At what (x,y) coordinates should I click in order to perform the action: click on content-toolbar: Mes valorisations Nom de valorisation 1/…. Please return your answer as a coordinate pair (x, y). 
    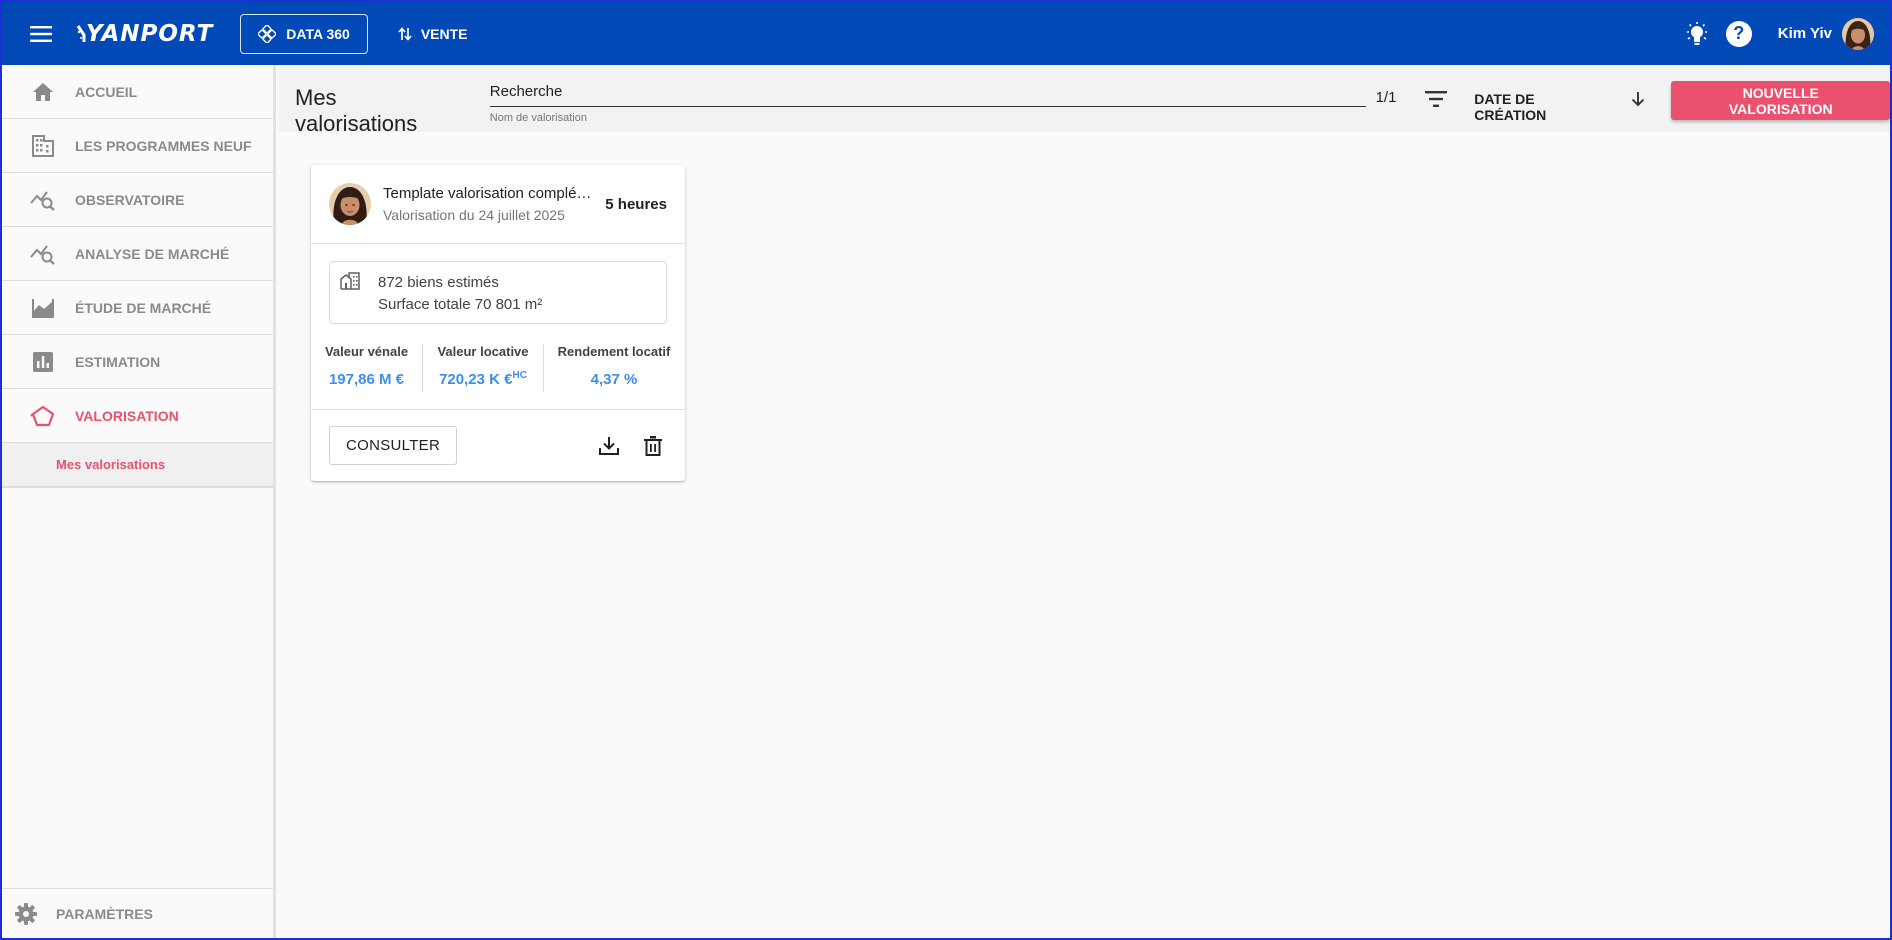
    Looking at the image, I should click on (1084, 100).